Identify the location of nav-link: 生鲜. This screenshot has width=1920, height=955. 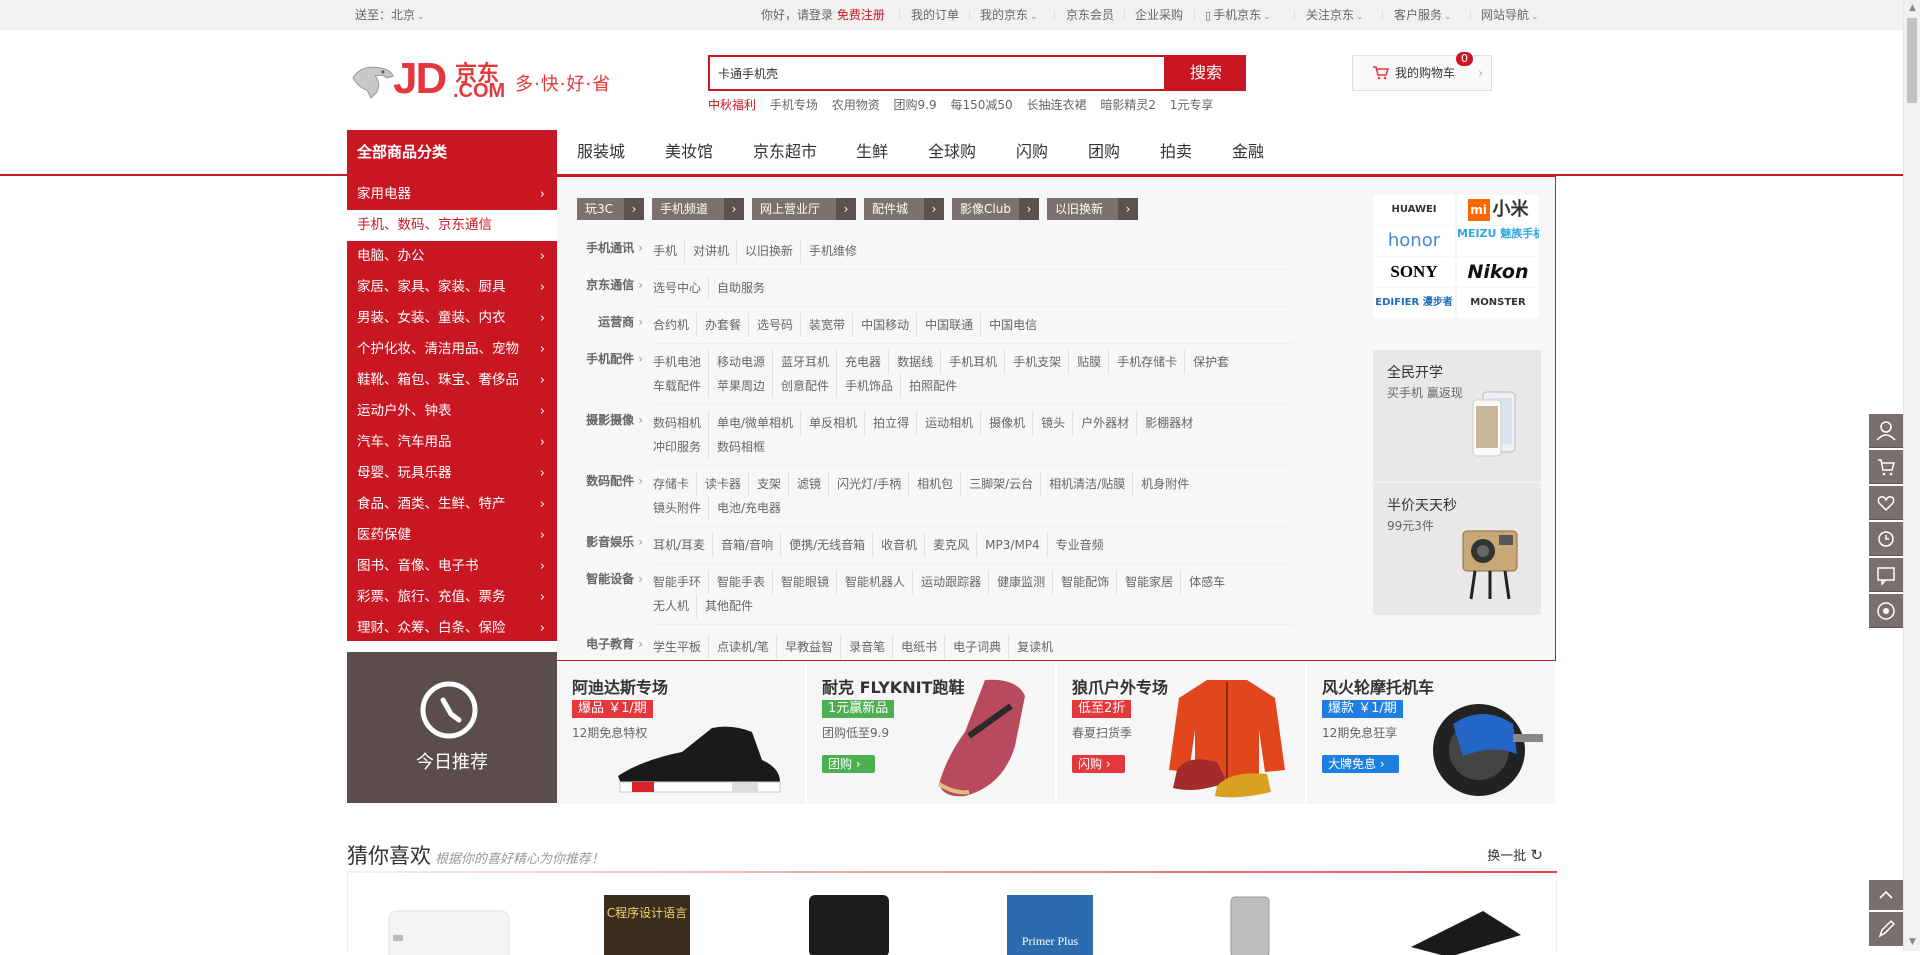
(872, 152).